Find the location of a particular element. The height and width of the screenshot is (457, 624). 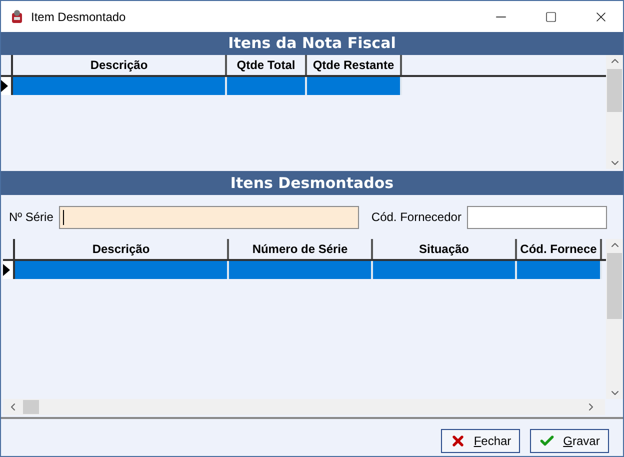

field-label: Nº Série is located at coordinates (31, 217).